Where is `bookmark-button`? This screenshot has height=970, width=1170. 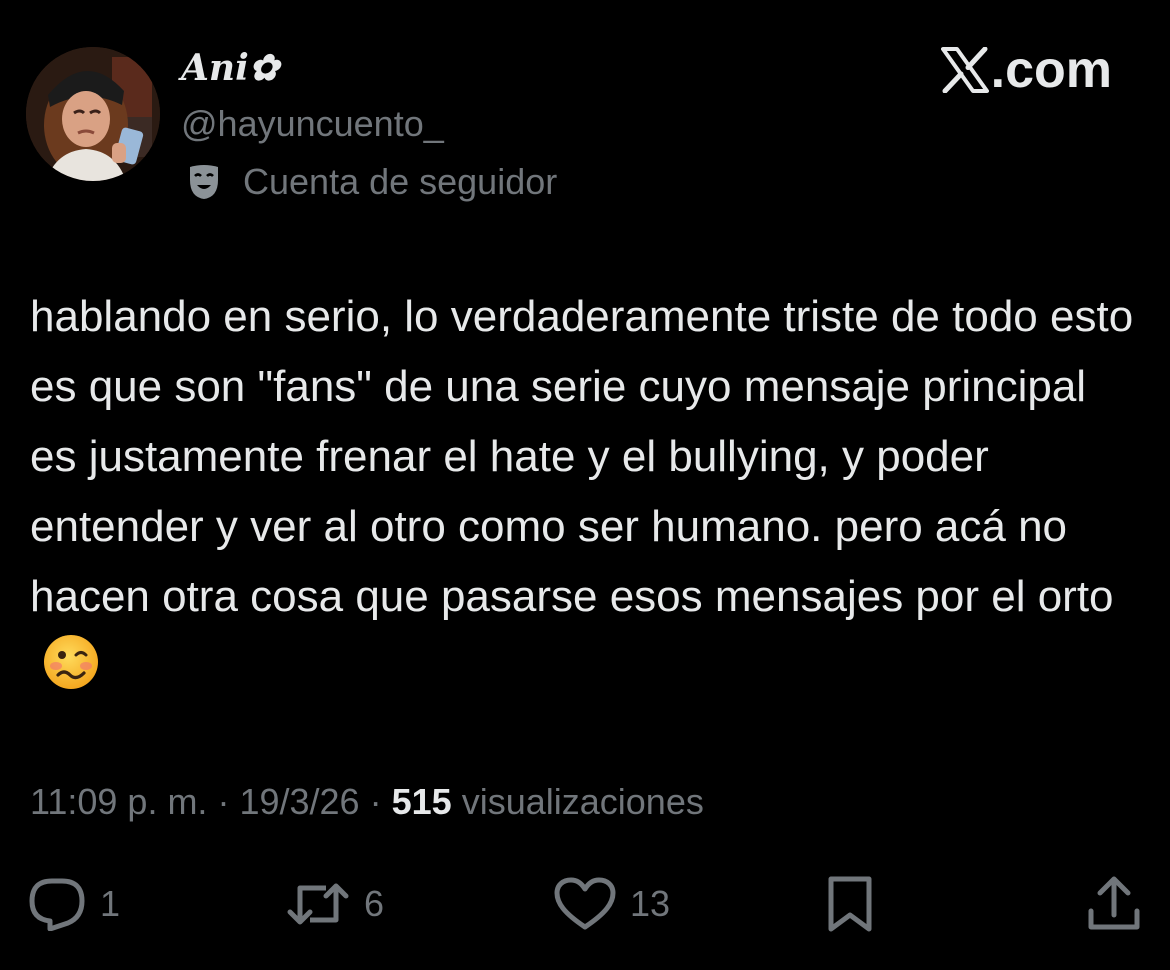 bookmark-button is located at coordinates (850, 904).